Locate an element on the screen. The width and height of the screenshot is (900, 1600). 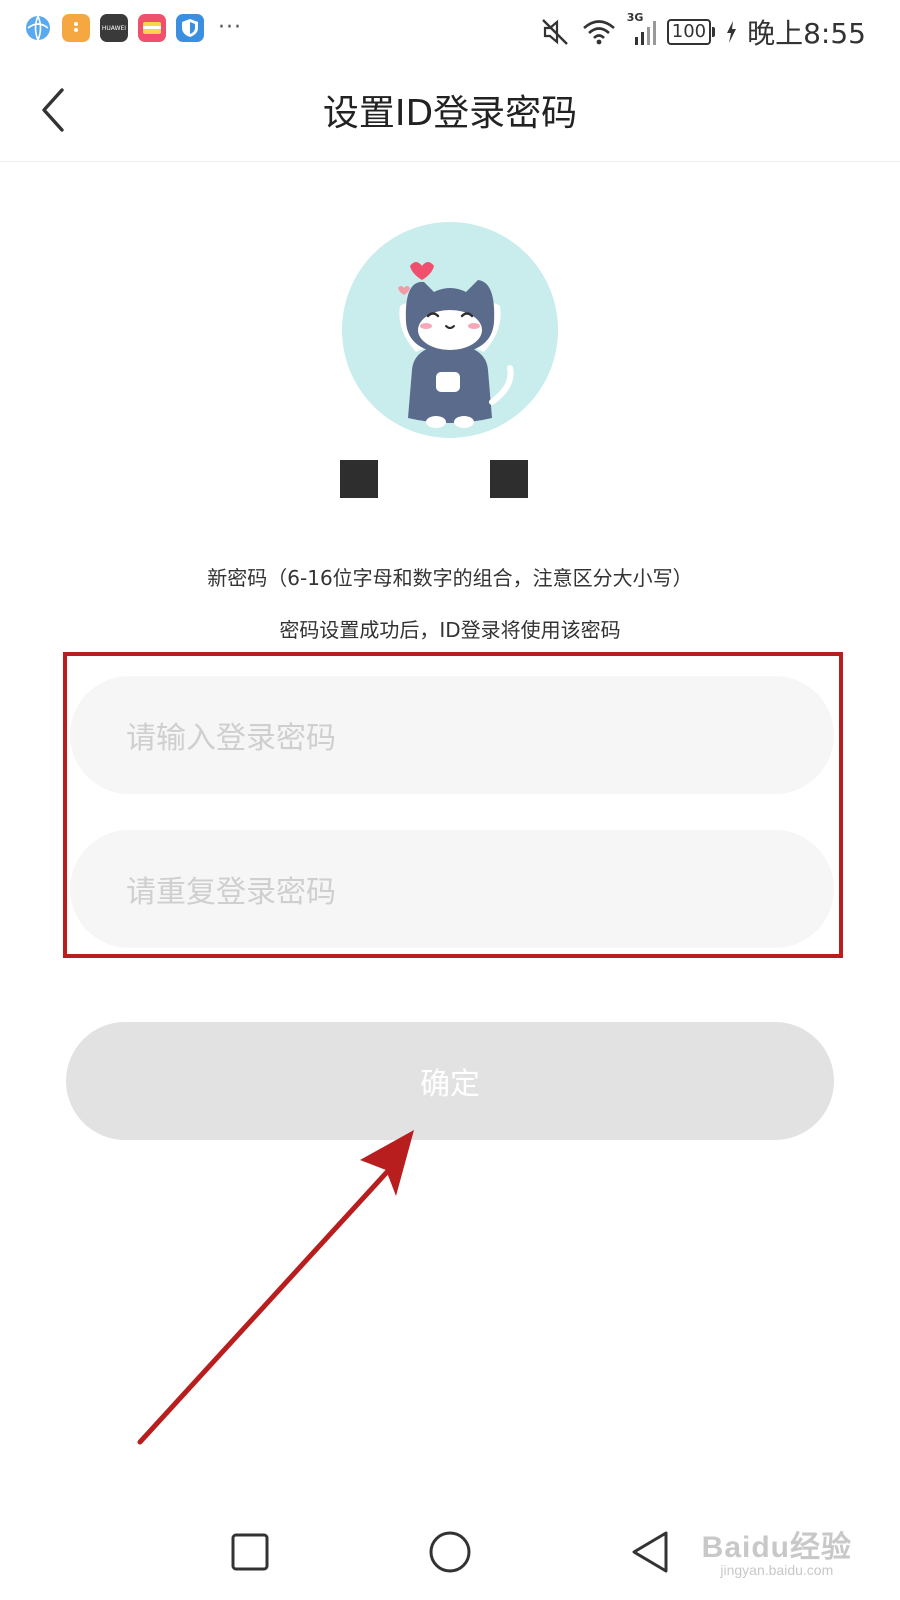
more-notifications: ··· is located at coordinates (230, 27).